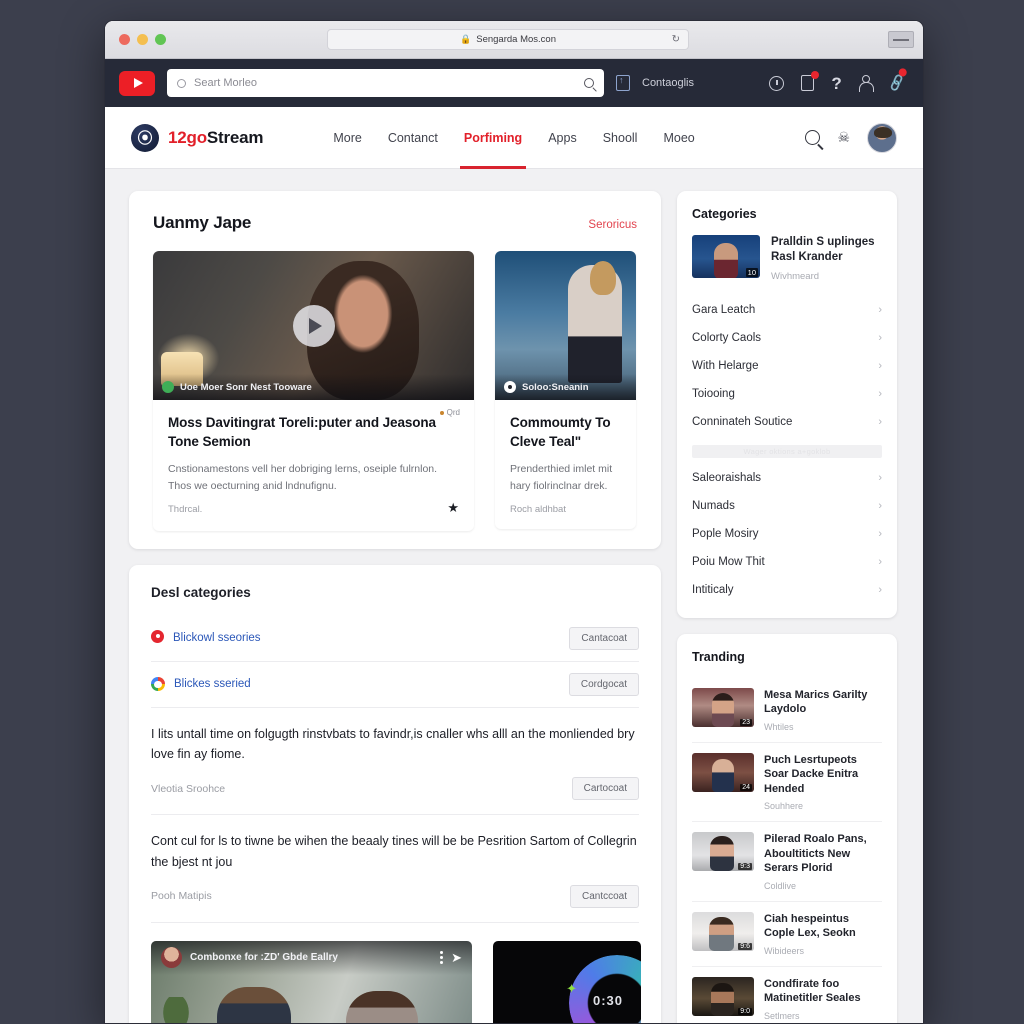  Describe the element at coordinates (311, 957) in the screenshot. I see `thumbnail-overlay: Combonxe for :ZD' Gbde Eallry ➤` at that location.